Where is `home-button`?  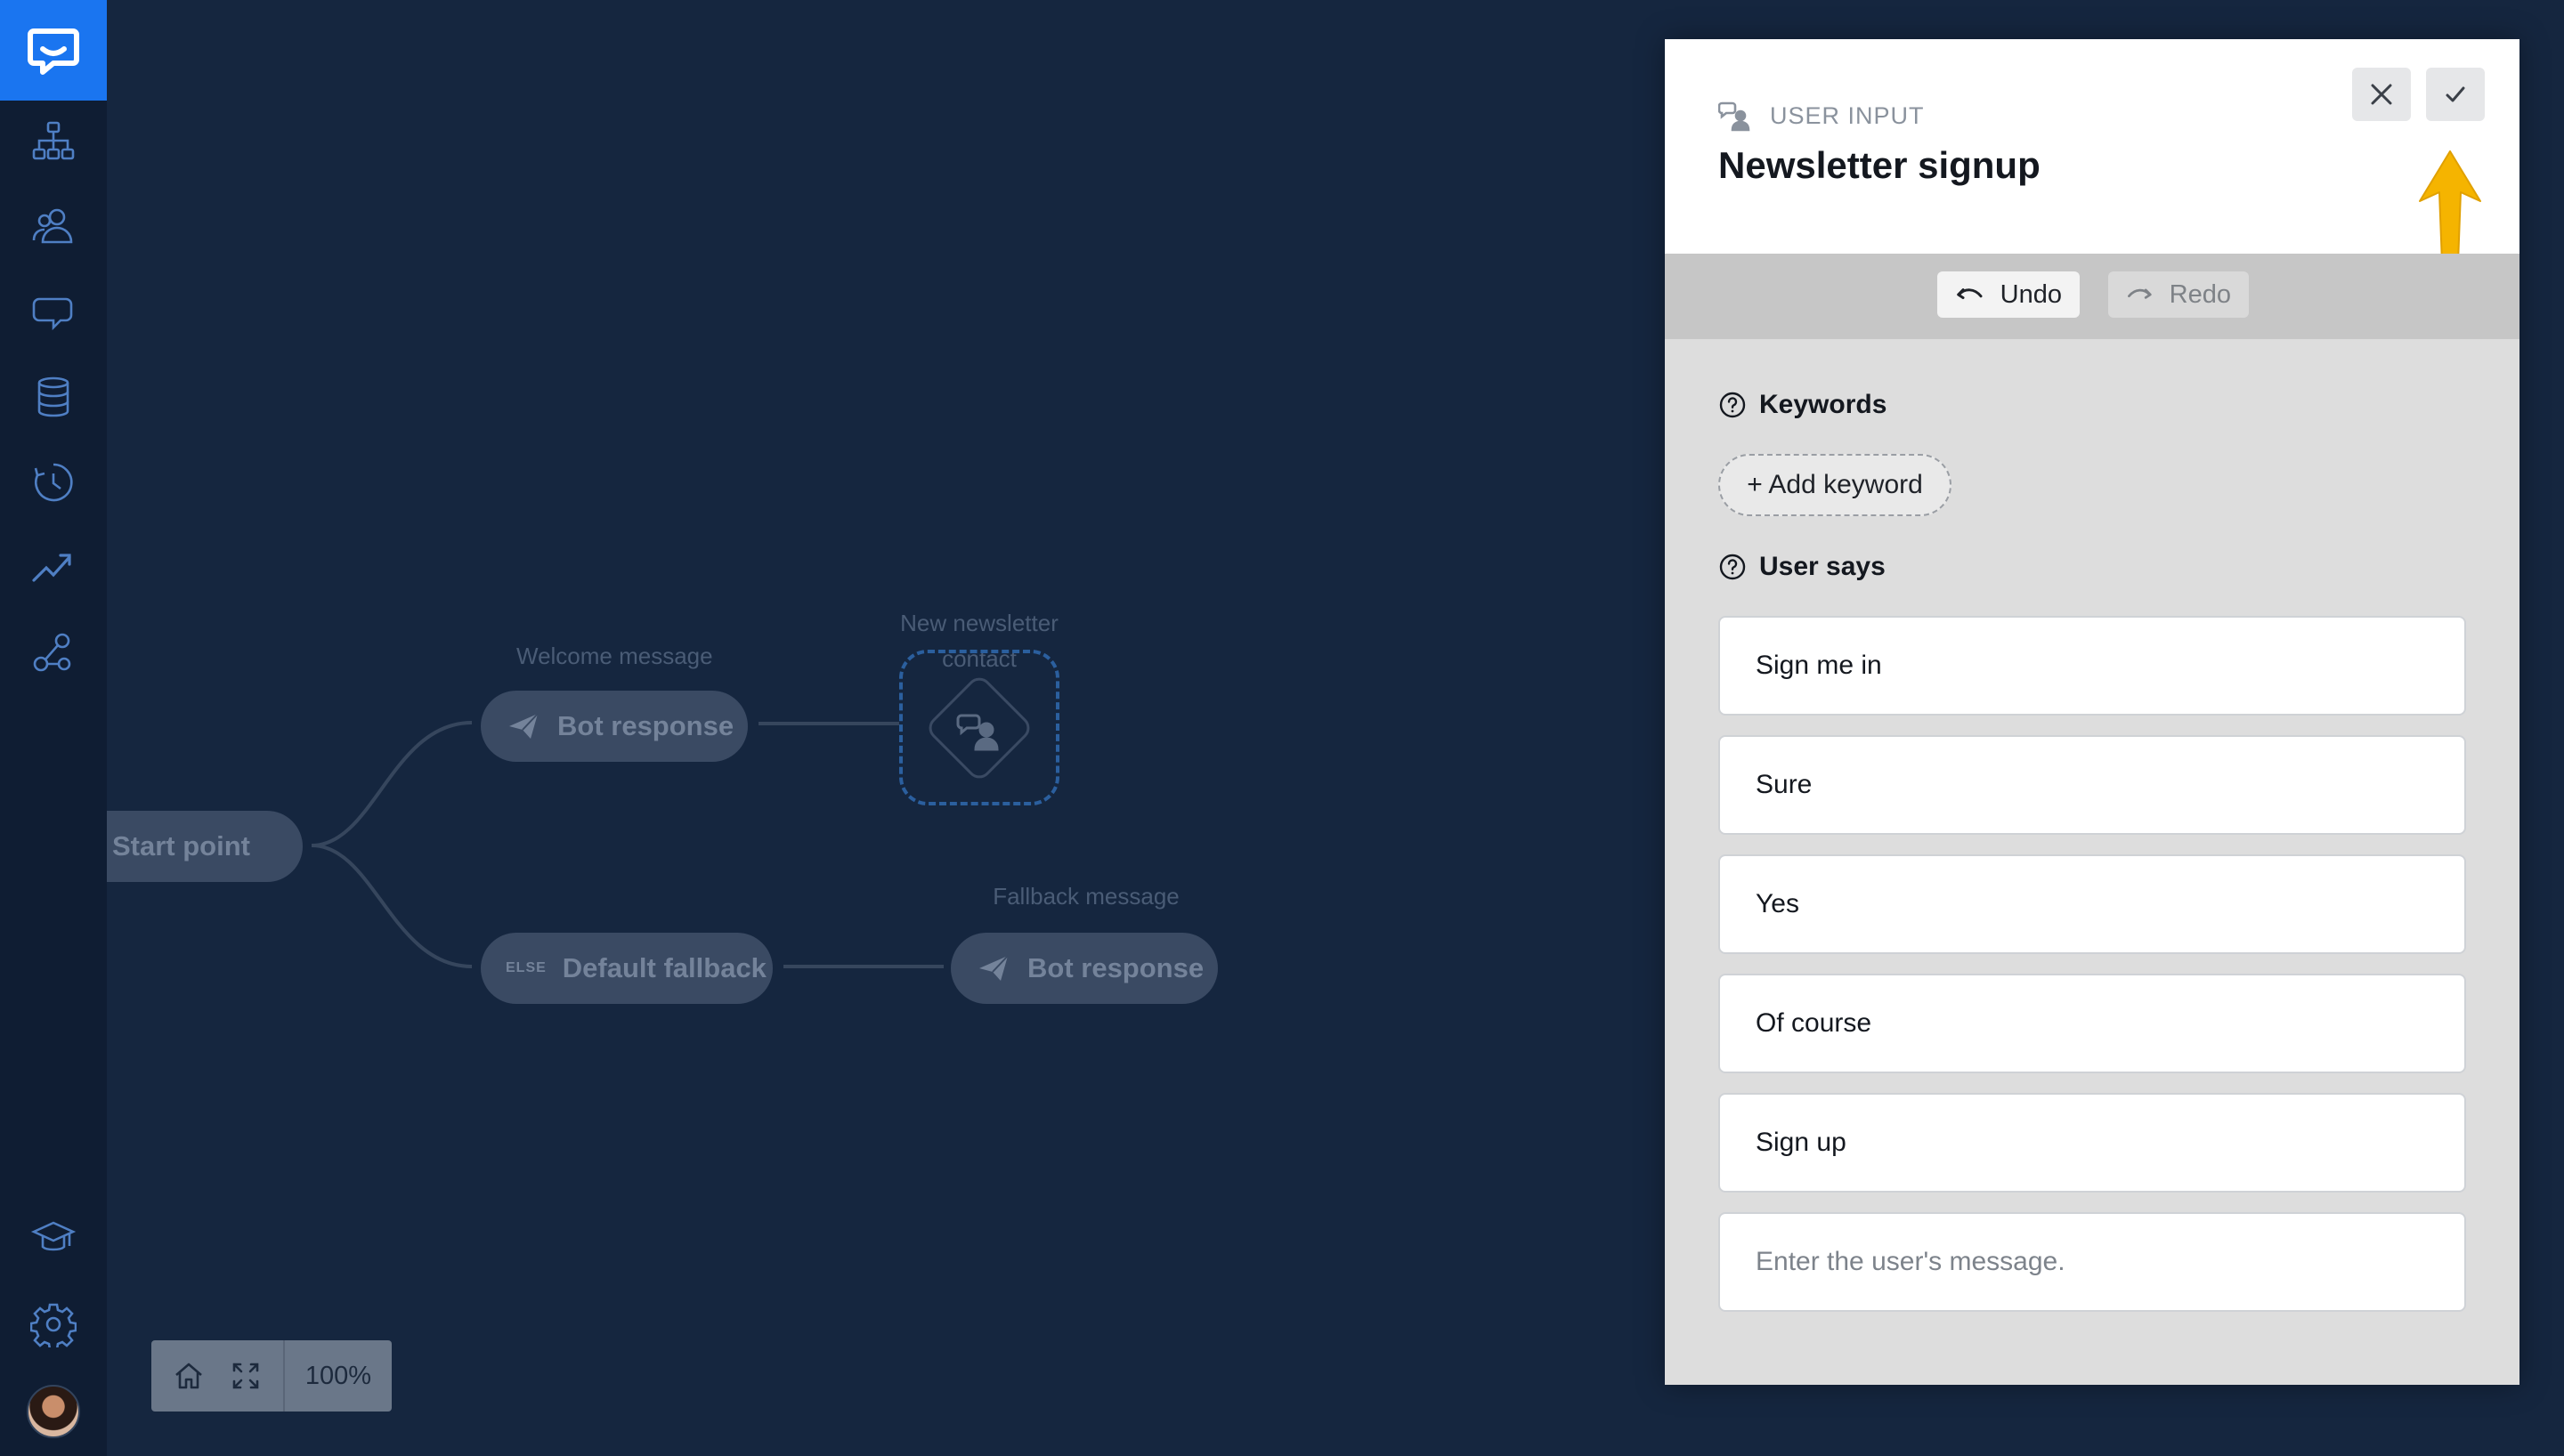
home-button is located at coordinates (188, 1376).